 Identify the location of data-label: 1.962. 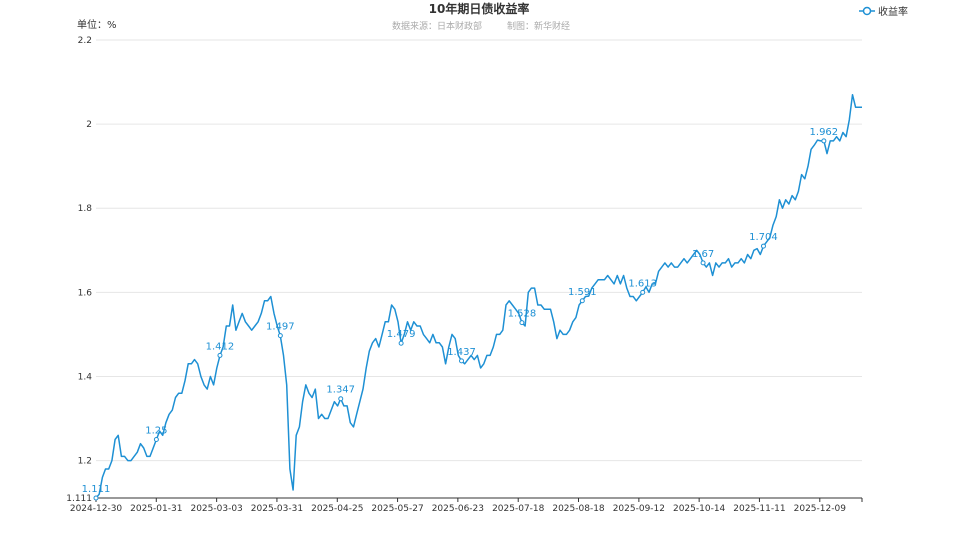
(824, 132).